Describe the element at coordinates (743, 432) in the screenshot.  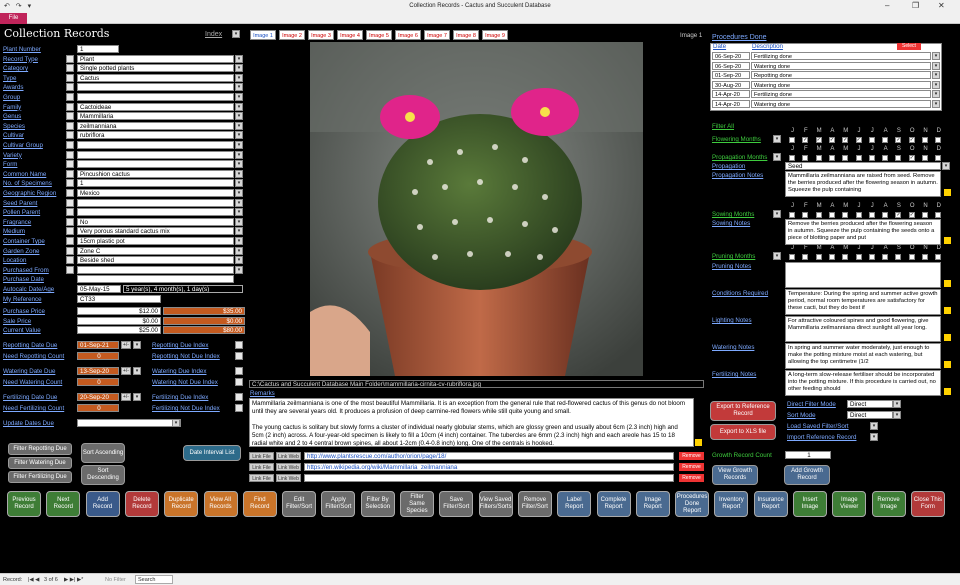
I see `export-xls-button: Export to XLS file` at that location.